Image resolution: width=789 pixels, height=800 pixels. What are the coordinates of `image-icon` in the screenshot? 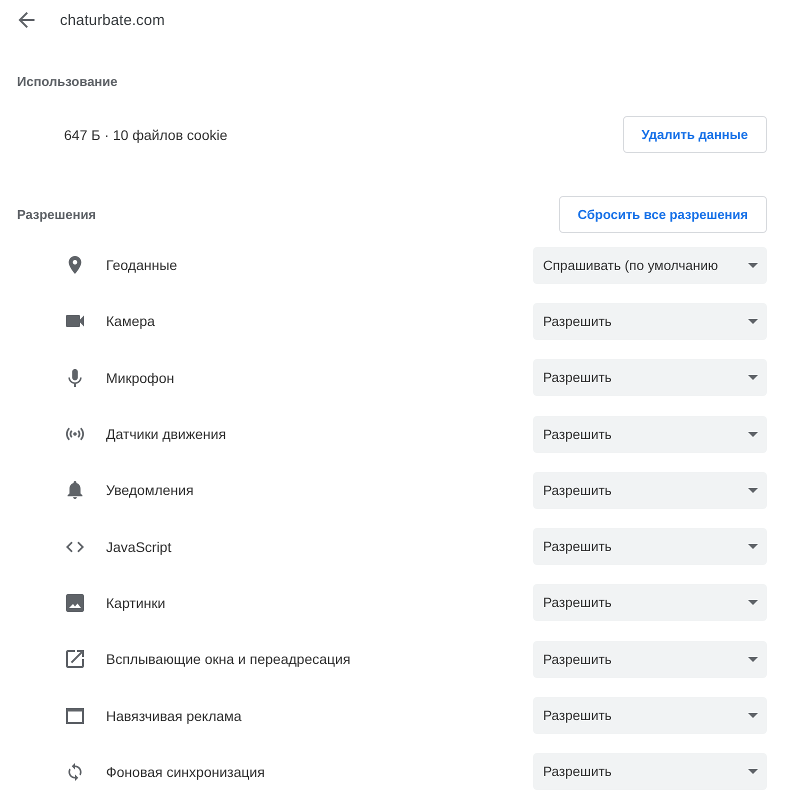 It's located at (75, 603).